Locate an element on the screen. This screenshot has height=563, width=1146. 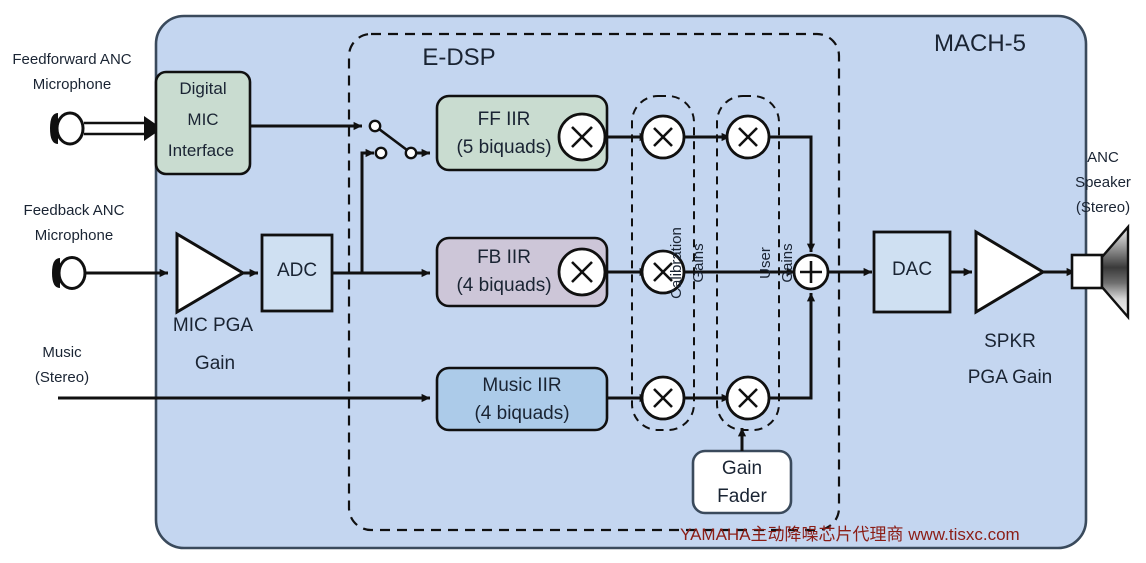
music-iir-block is located at coordinates (522, 399).